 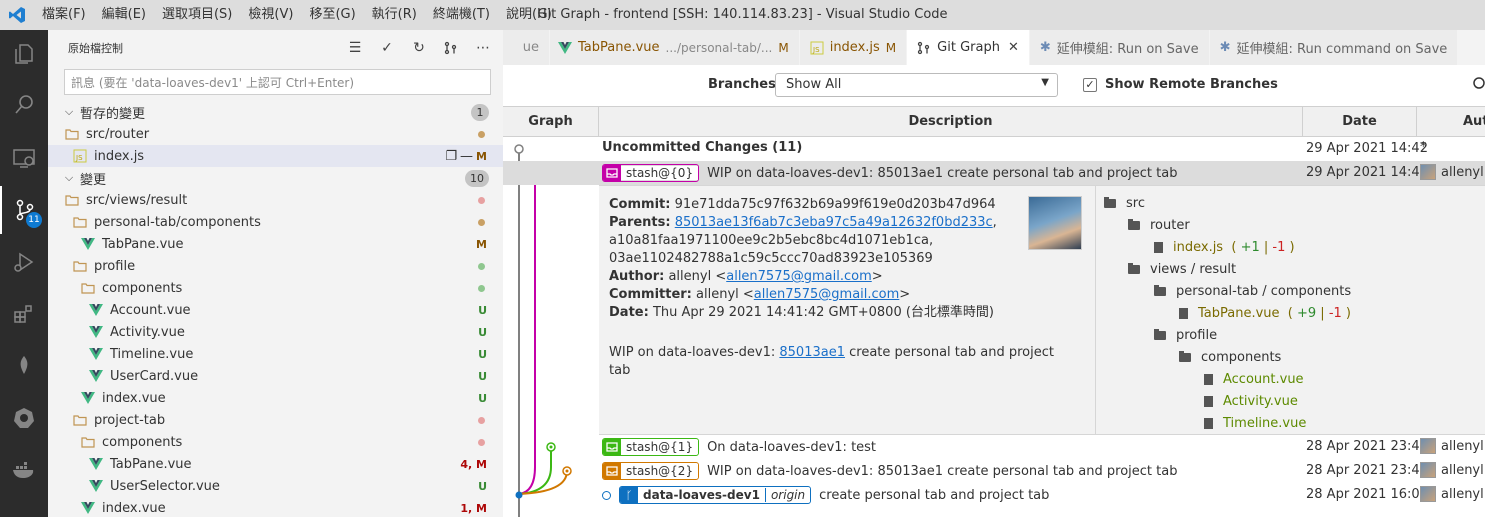 What do you see at coordinates (275, 200) in the screenshot?
I see `tree-folder: src/views/result` at bounding box center [275, 200].